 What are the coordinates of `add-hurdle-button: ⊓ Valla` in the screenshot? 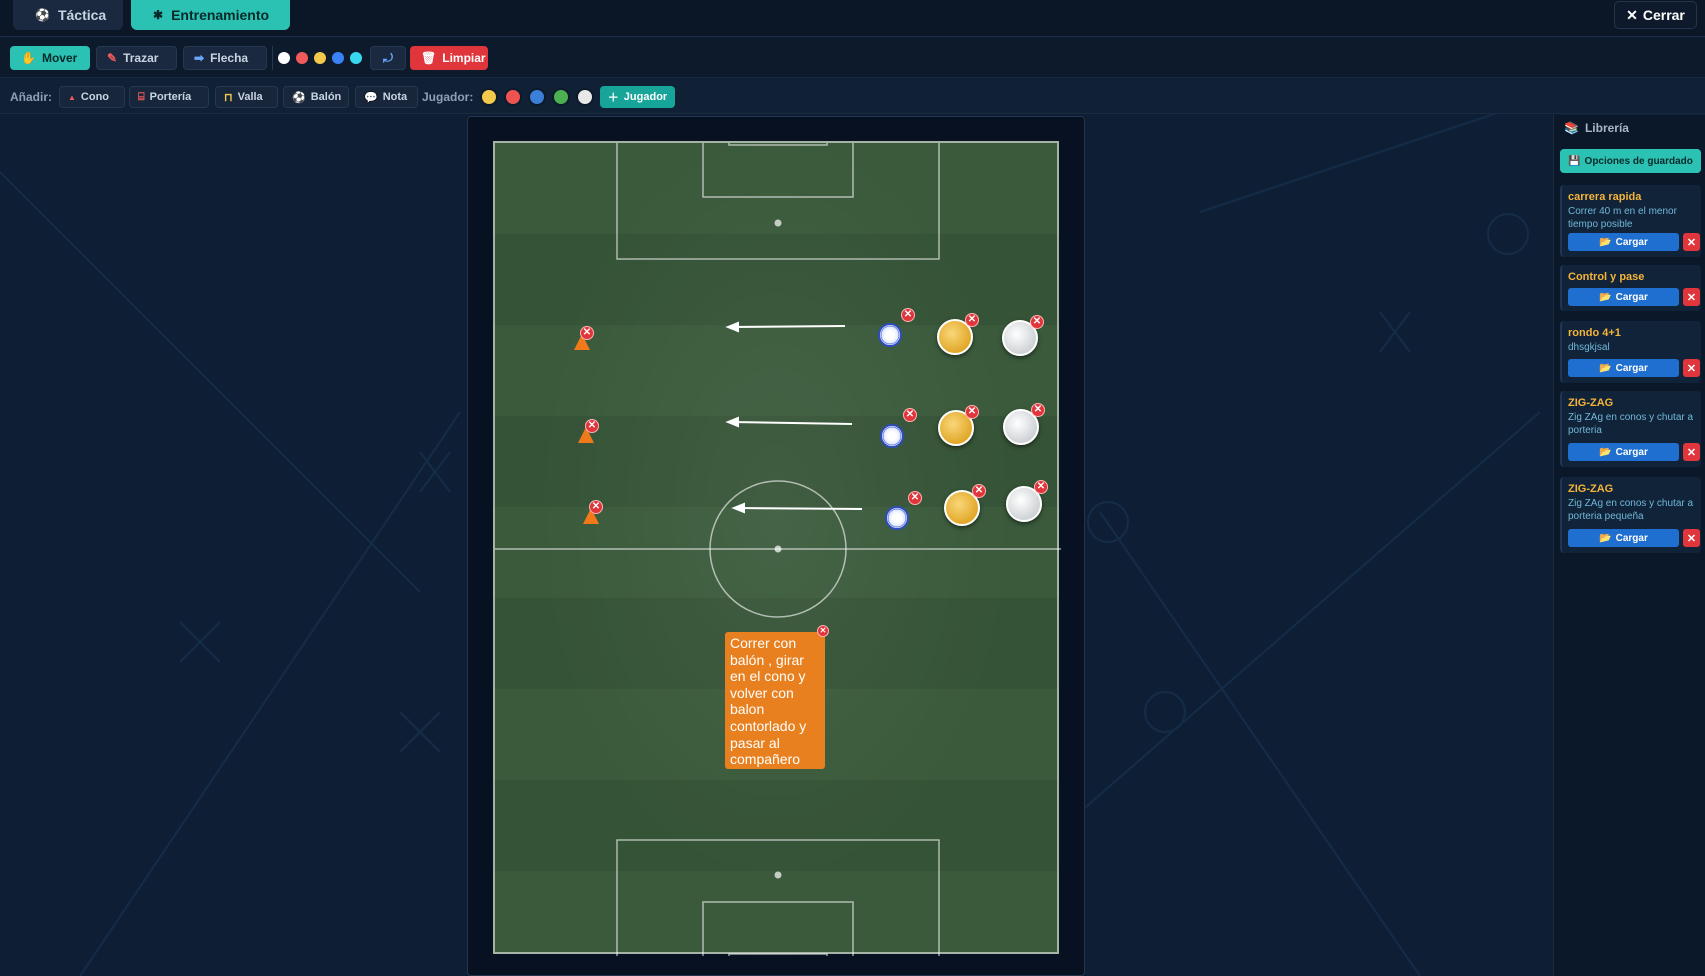 It's located at (246, 97).